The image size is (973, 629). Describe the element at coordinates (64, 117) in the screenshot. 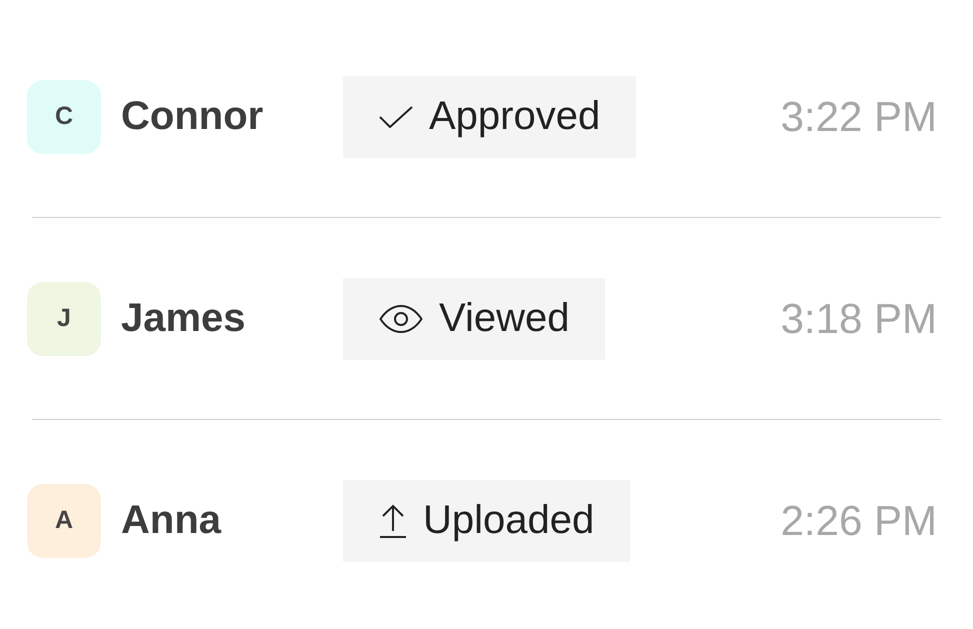

I see `avatar: C` at that location.